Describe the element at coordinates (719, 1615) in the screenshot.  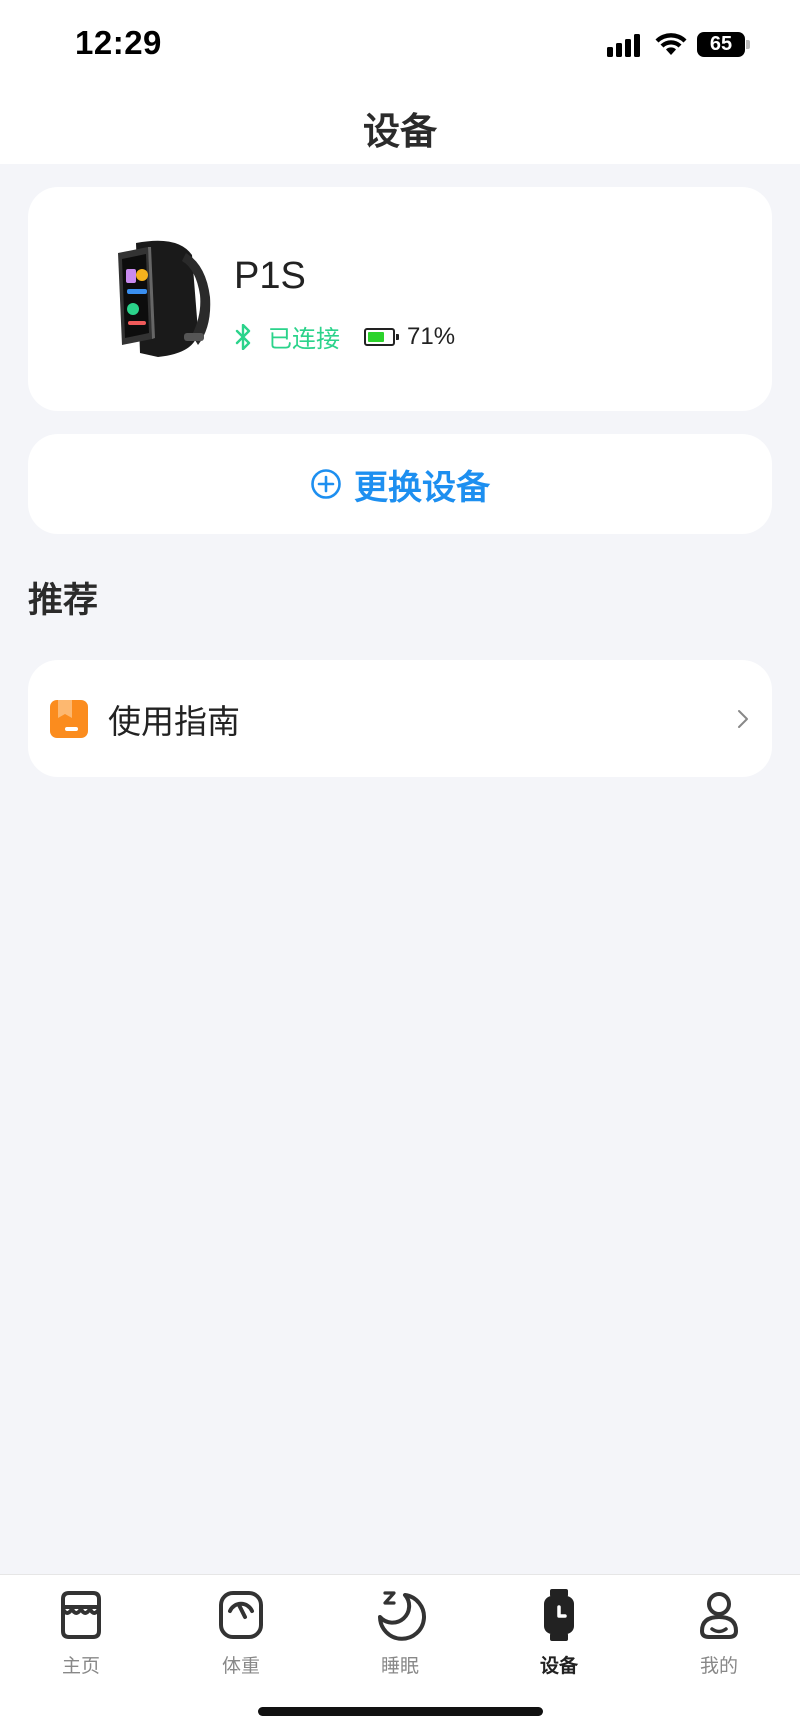
I see `profile-icon` at that location.